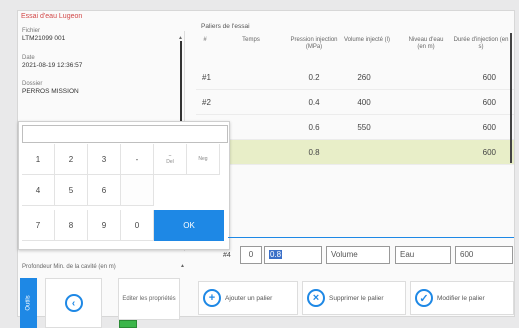 The height and width of the screenshot is (328, 519). Describe the element at coordinates (181, 81) in the screenshot. I see `scroll-thumb` at that location.